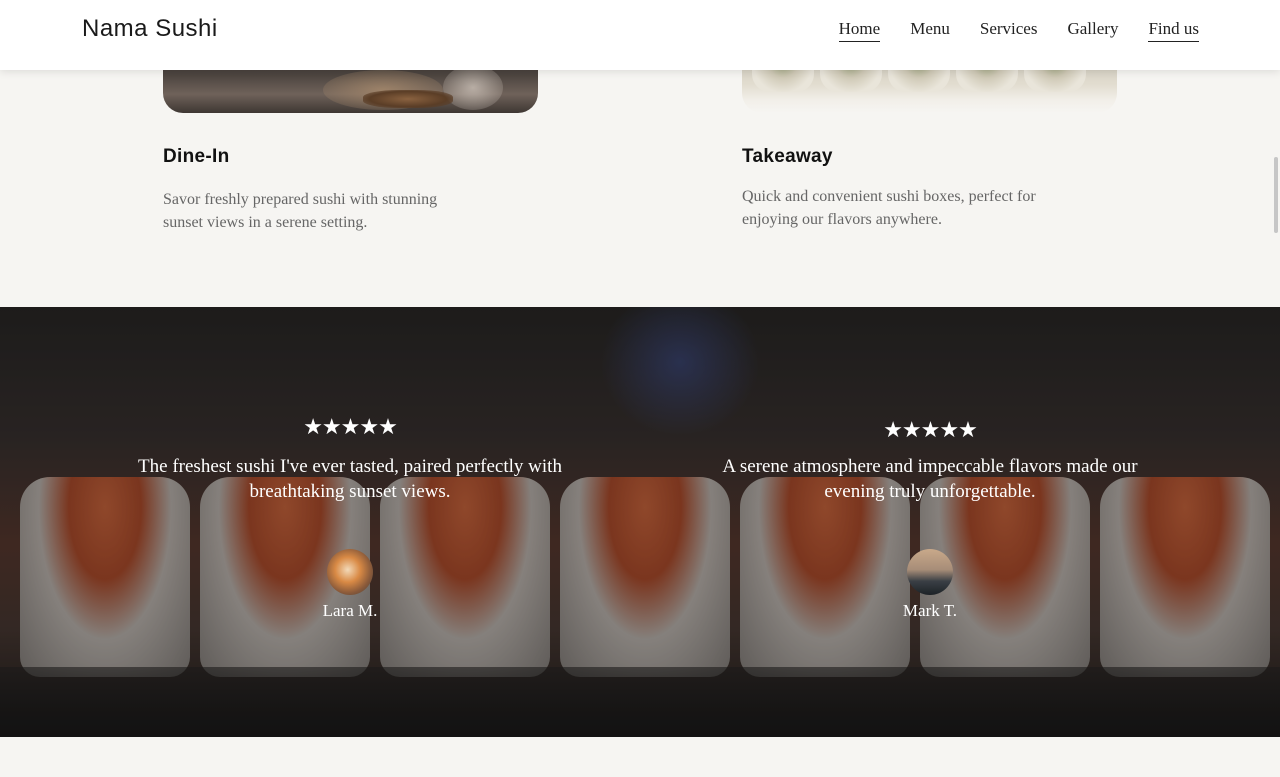 The height and width of the screenshot is (777, 1280). What do you see at coordinates (150, 29) in the screenshot?
I see `brand-logo-text: Nama Sushi` at bounding box center [150, 29].